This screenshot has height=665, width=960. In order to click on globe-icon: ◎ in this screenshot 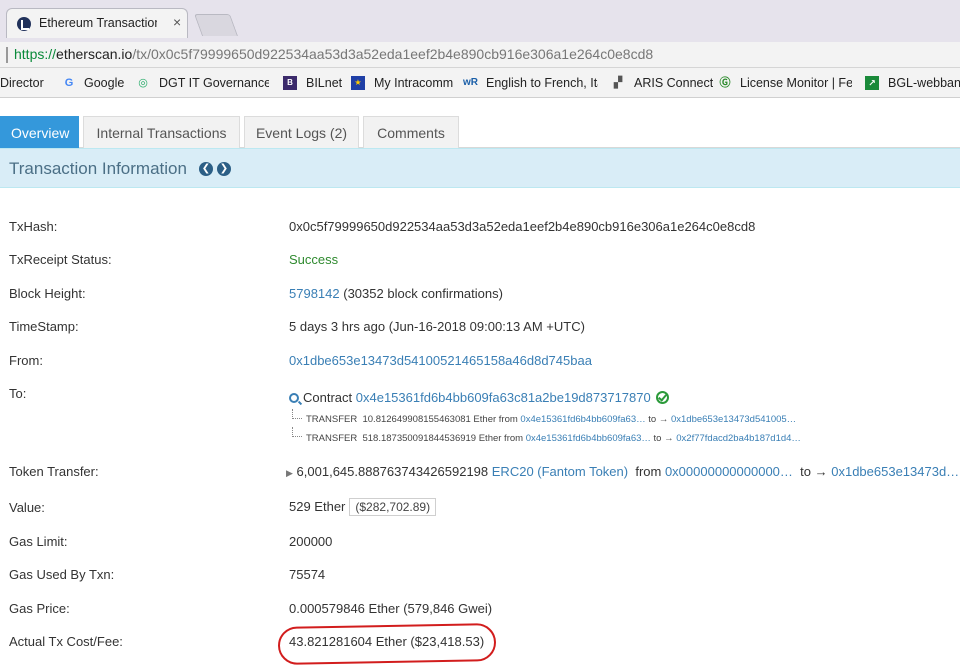, I will do `click(143, 83)`.